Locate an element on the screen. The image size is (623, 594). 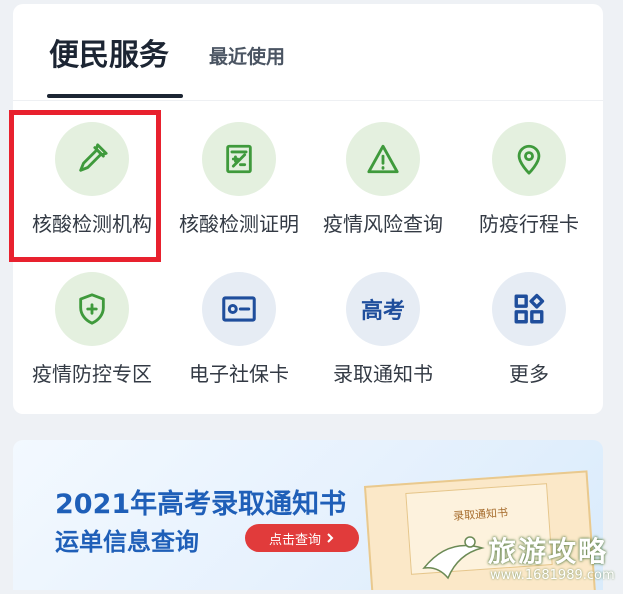
service-admission-letter: 高考 录取通知书 is located at coordinates (383, 329).